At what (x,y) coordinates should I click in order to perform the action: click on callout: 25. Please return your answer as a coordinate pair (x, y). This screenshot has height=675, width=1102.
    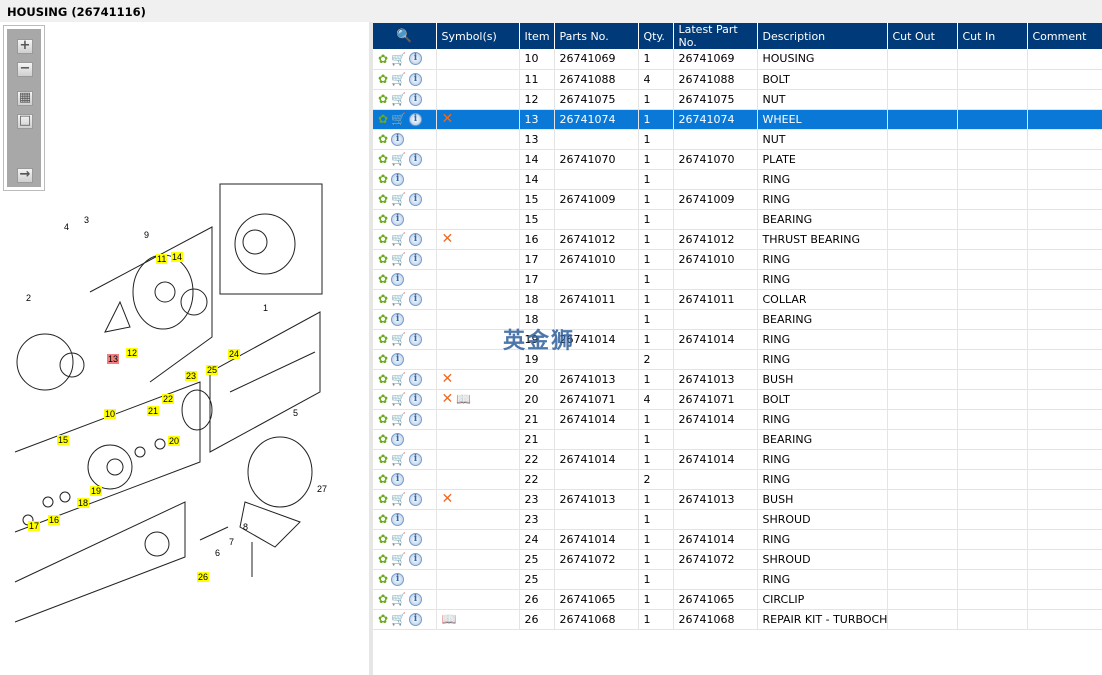
    Looking at the image, I should click on (212, 370).